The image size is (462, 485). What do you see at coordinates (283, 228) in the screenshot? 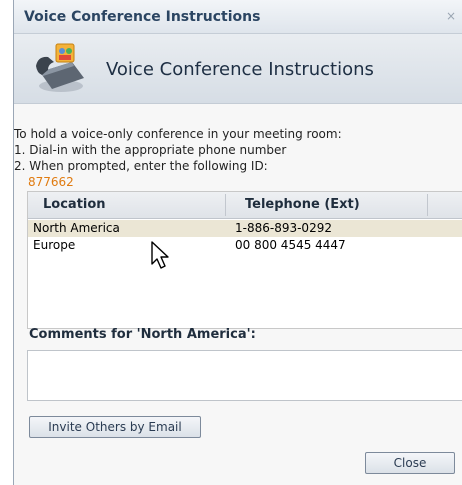
I see `cell-telephone: 1-886-893-0292` at bounding box center [283, 228].